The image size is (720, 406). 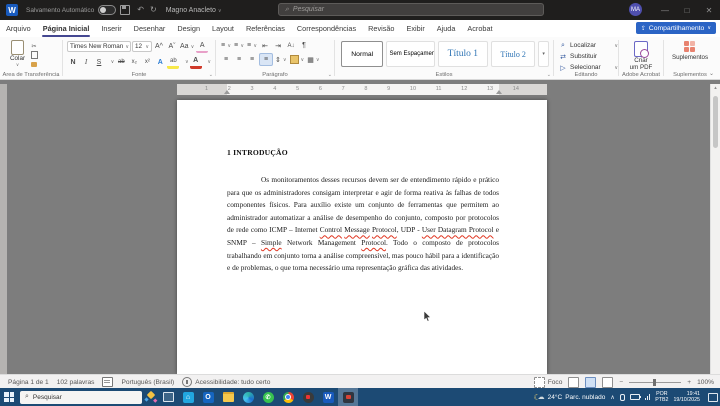 I want to click on microphone-icon, so click(x=622, y=397).